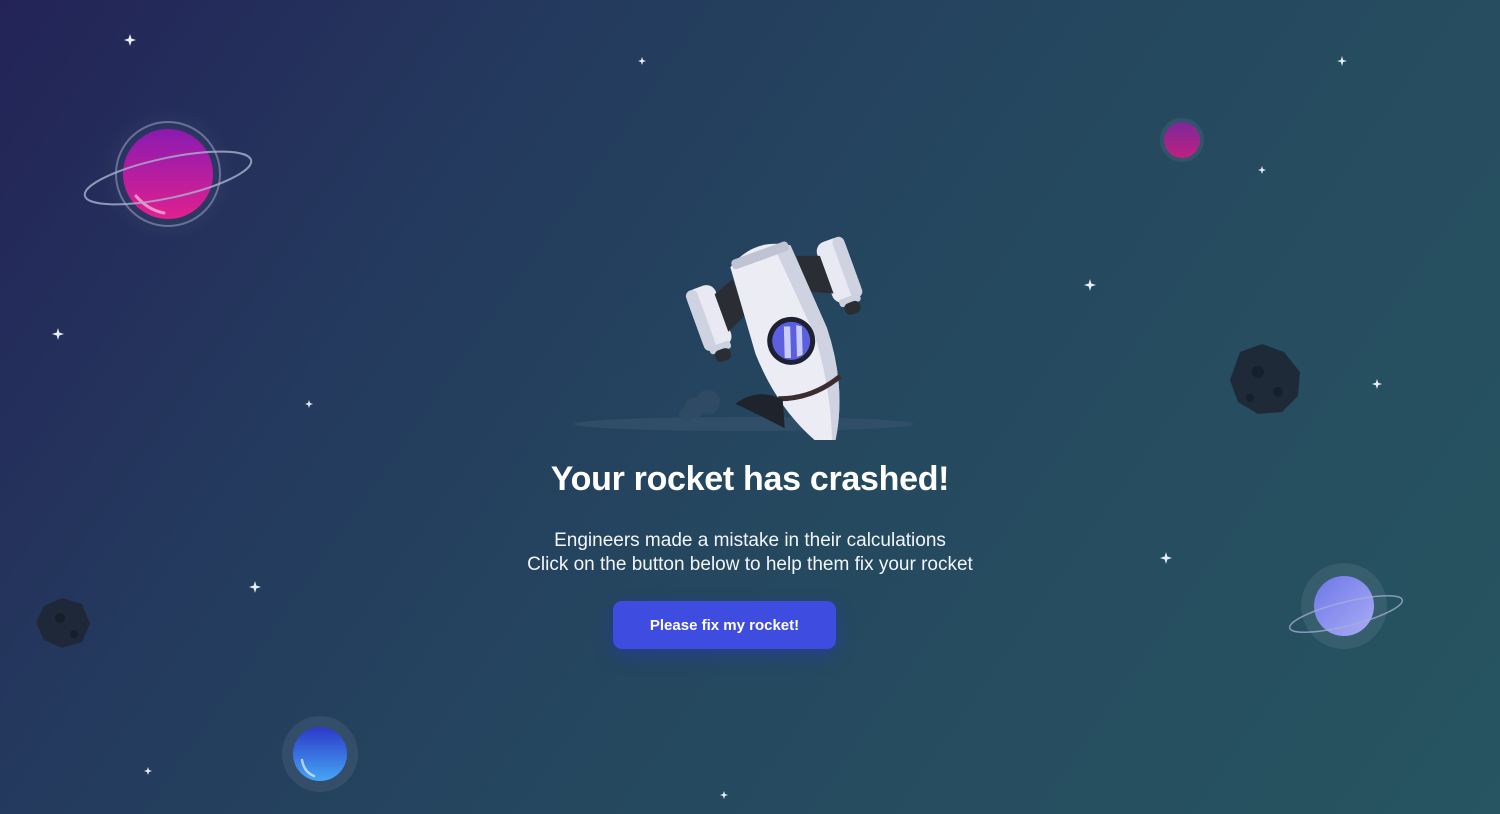 The height and width of the screenshot is (814, 1500). I want to click on page-title: Your rocket has crashed!, so click(750, 479).